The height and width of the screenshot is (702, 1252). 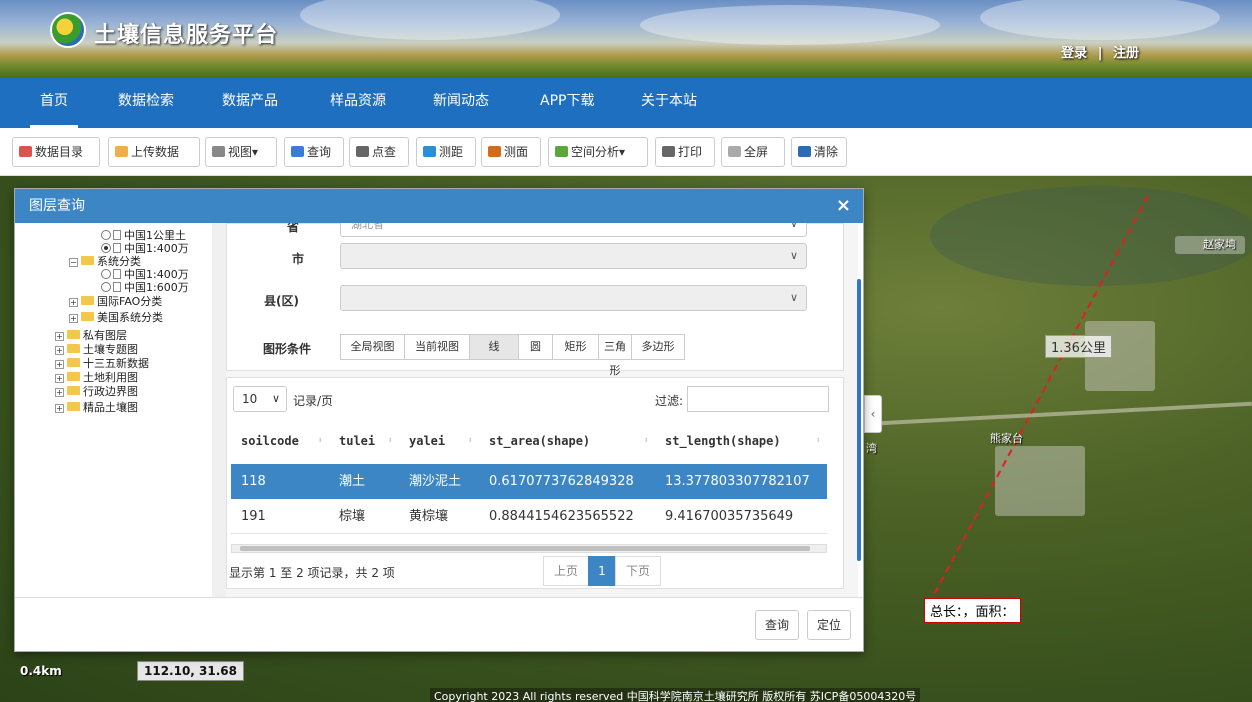 What do you see at coordinates (73, 262) in the screenshot?
I see `expand-toggle-icon: −` at bounding box center [73, 262].